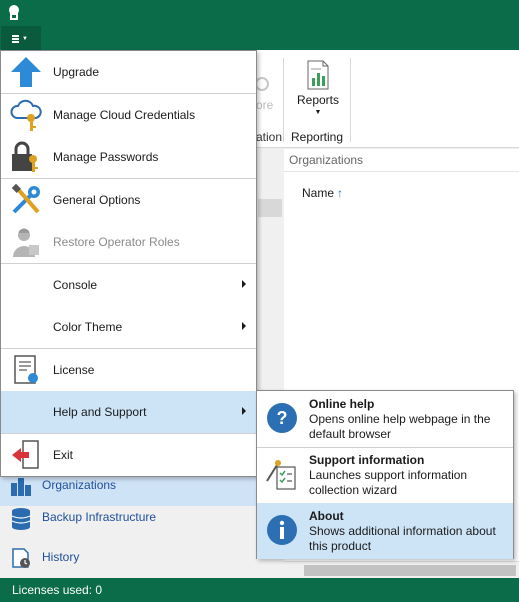 This screenshot has width=519, height=602. What do you see at coordinates (270, 208) in the screenshot?
I see `nav-scrollbar` at bounding box center [270, 208].